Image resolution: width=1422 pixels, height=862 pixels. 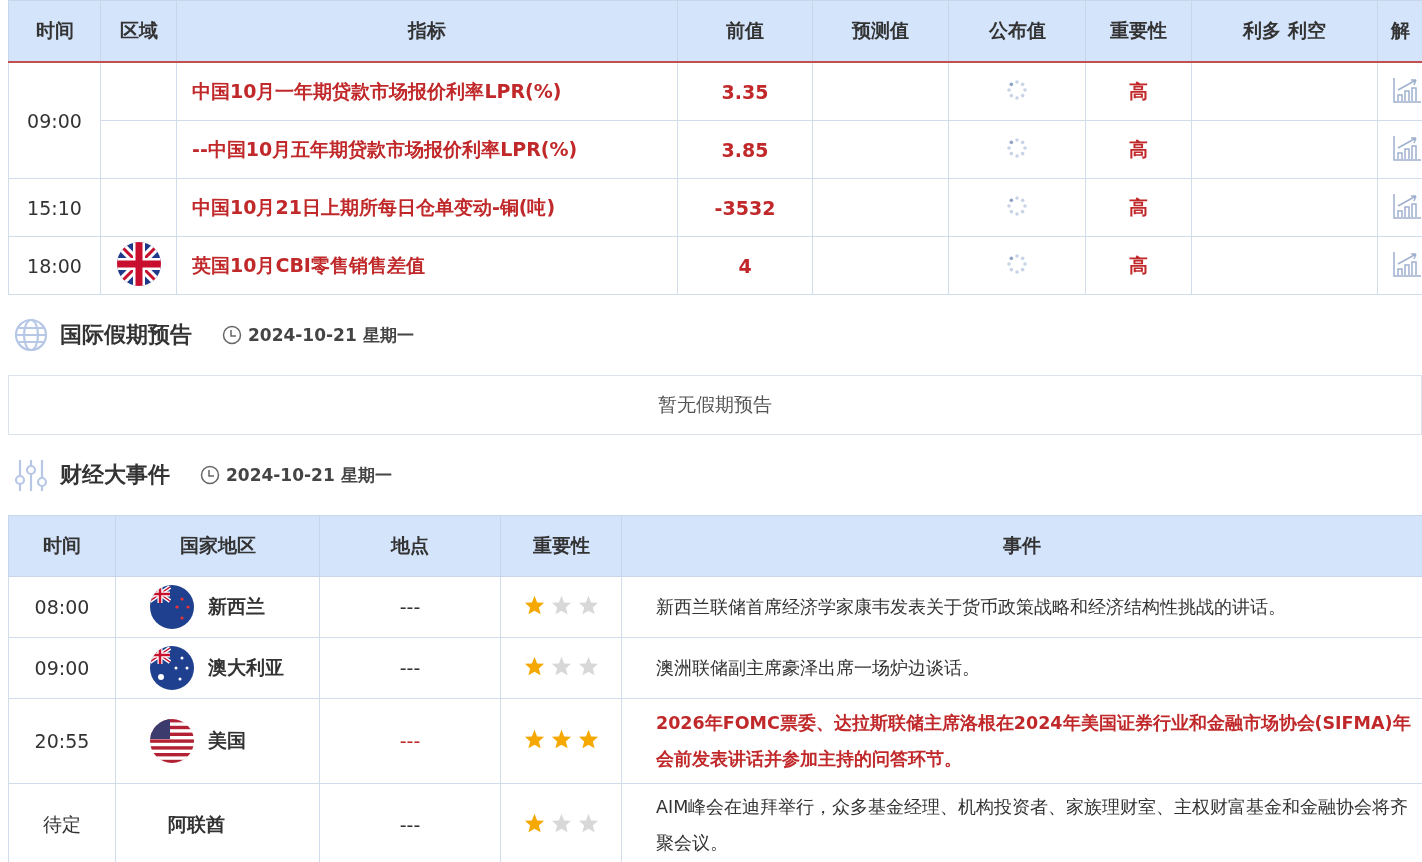 What do you see at coordinates (1017, 31) in the screenshot?
I see `column-header: 公布值` at bounding box center [1017, 31].